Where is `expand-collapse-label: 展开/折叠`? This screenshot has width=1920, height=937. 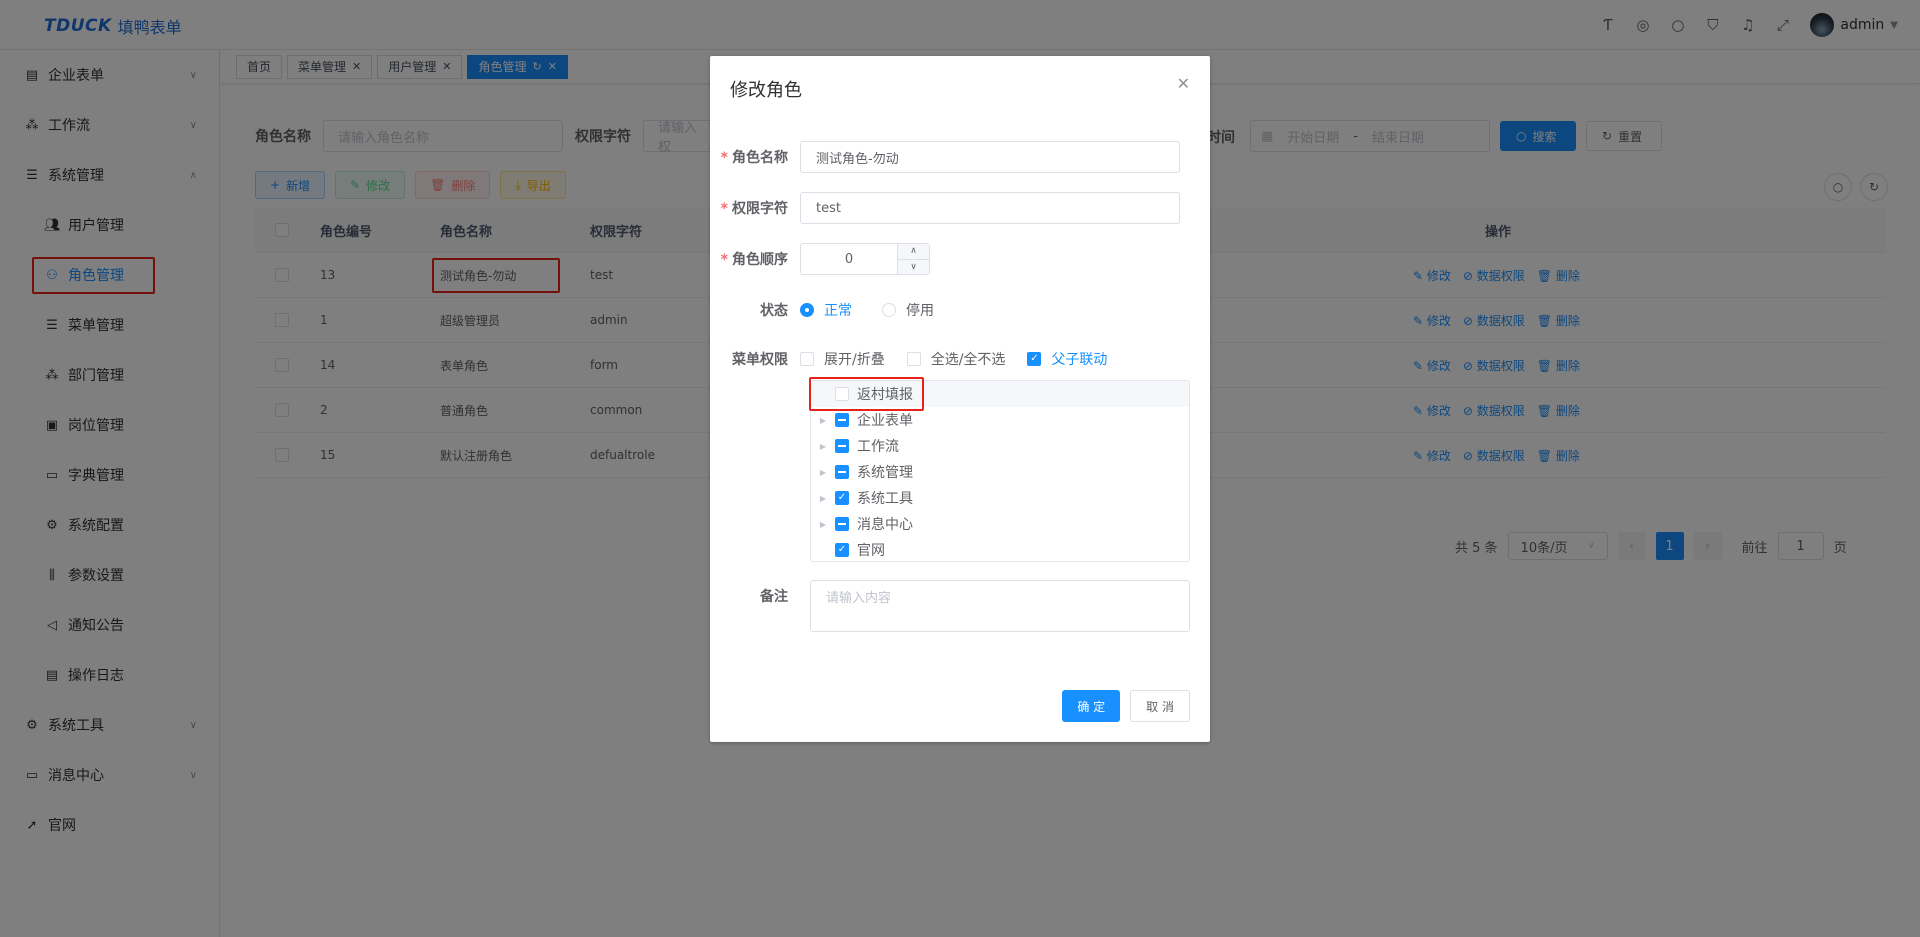
expand-collapse-label: 展开/折叠 is located at coordinates (854, 360).